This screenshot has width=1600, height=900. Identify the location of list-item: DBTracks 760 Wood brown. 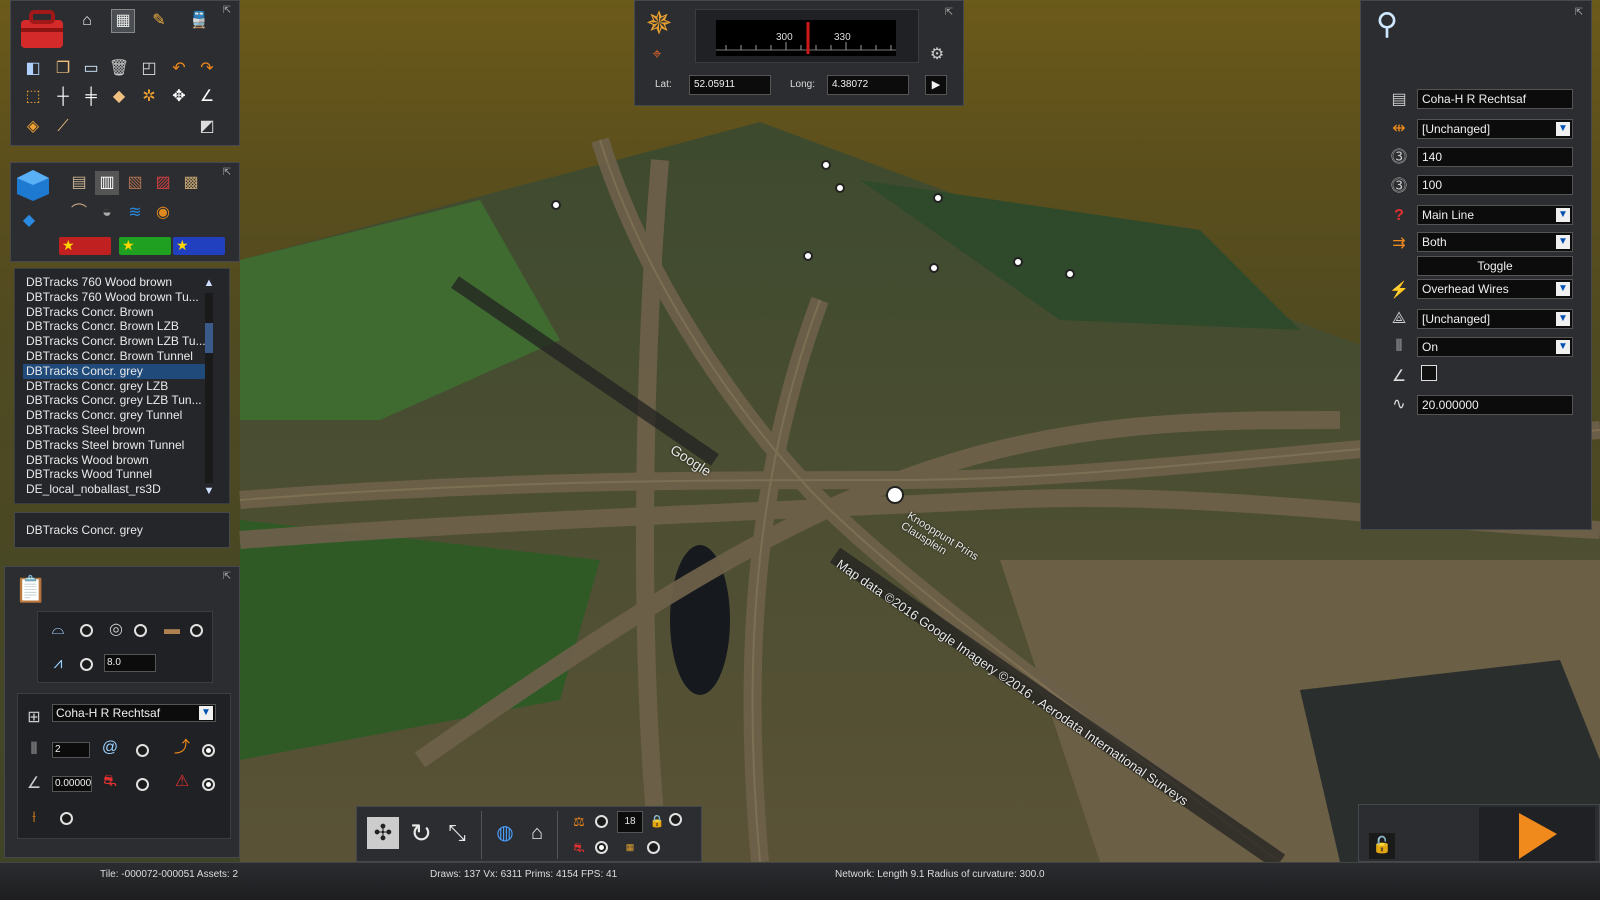
(116, 282).